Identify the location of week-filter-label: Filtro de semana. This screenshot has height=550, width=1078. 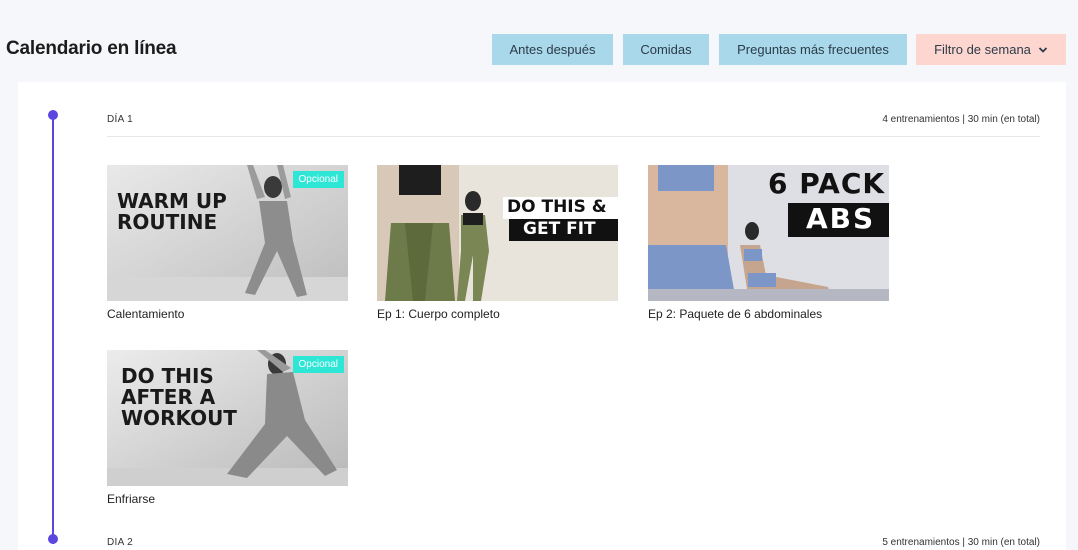
(982, 49).